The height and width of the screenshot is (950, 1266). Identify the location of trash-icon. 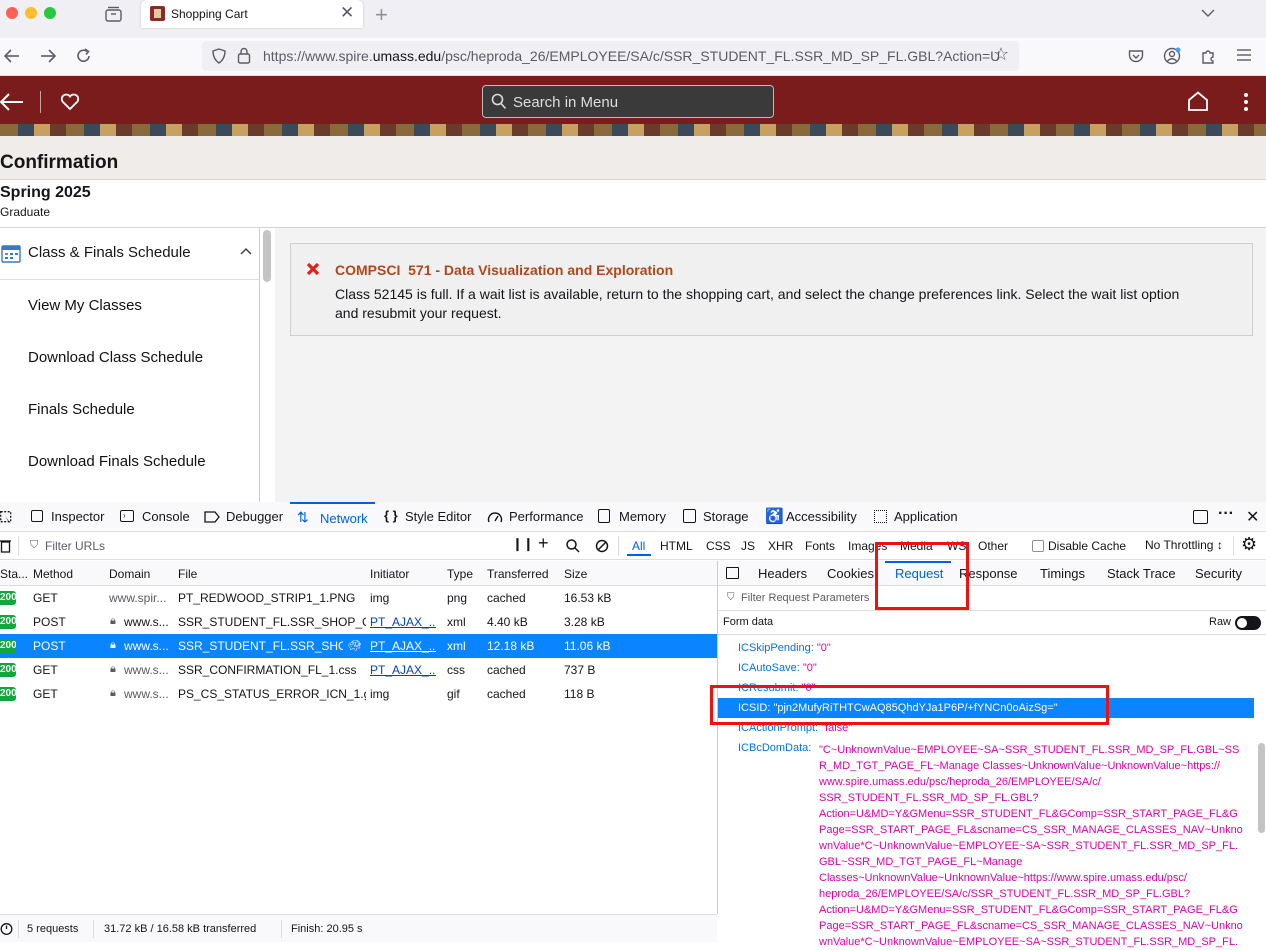
(5, 546).